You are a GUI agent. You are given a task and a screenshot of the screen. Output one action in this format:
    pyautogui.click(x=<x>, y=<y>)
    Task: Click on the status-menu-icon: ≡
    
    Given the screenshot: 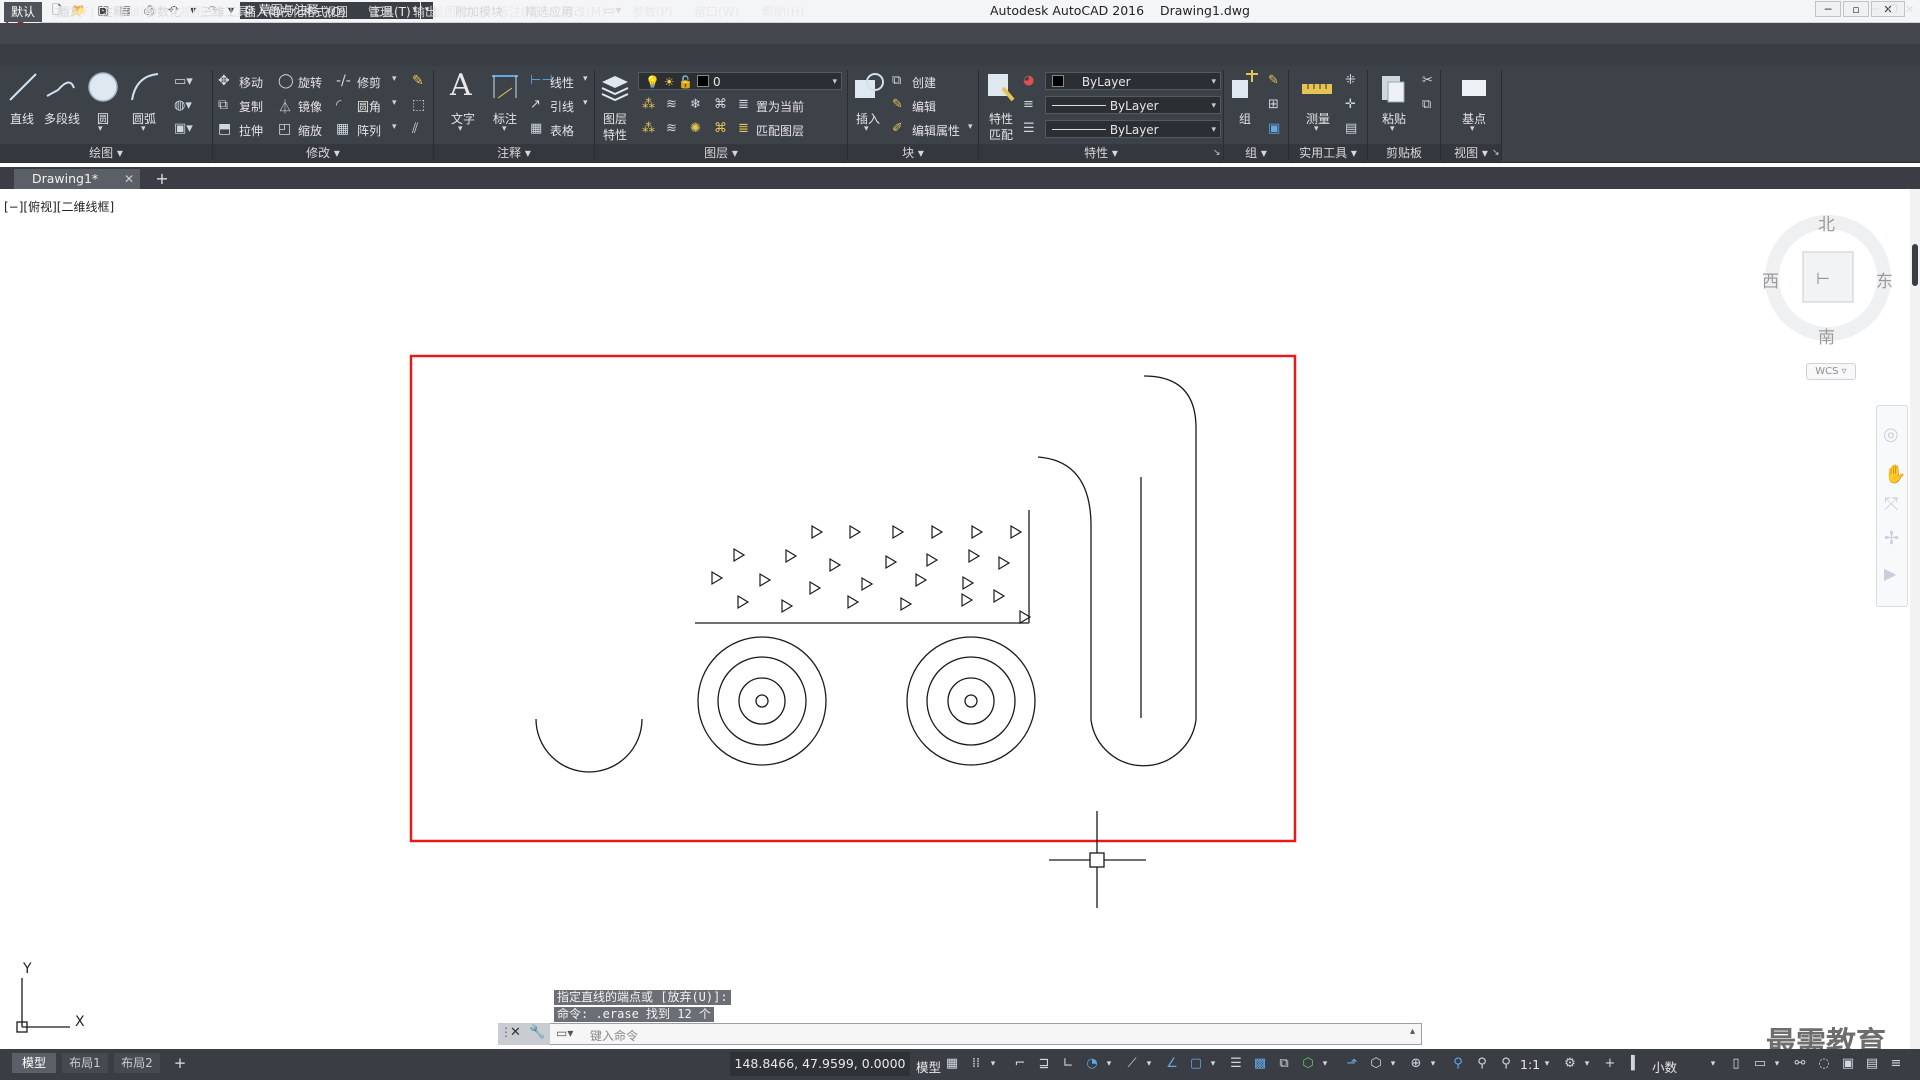 What is the action you would take?
    pyautogui.click(x=1896, y=1064)
    